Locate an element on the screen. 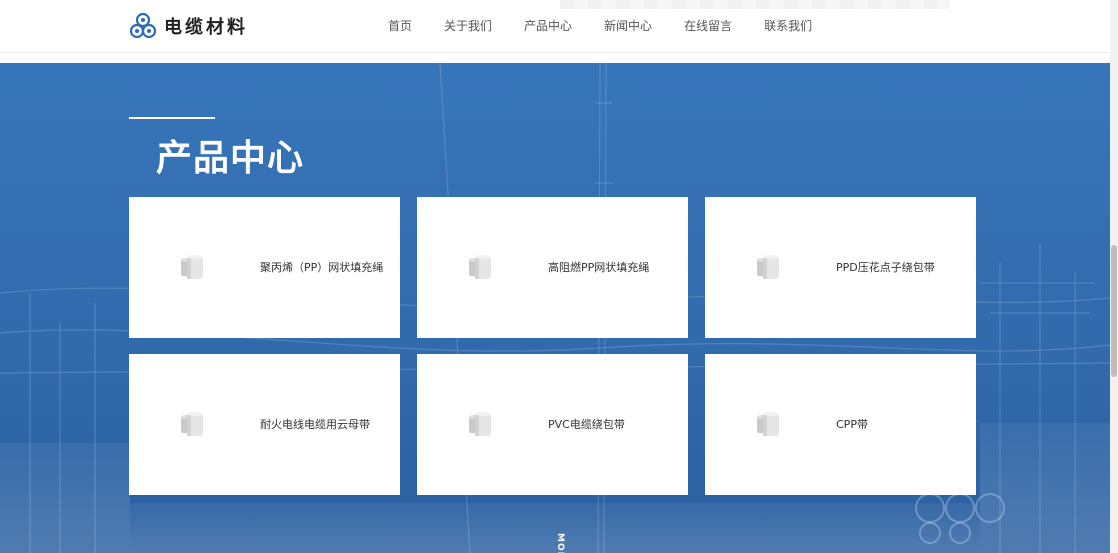 This screenshot has width=1118, height=553. main-nav: 首页 关于我们 产品中心 新闻中心 在线留言 联系我们 is located at coordinates (600, 26).